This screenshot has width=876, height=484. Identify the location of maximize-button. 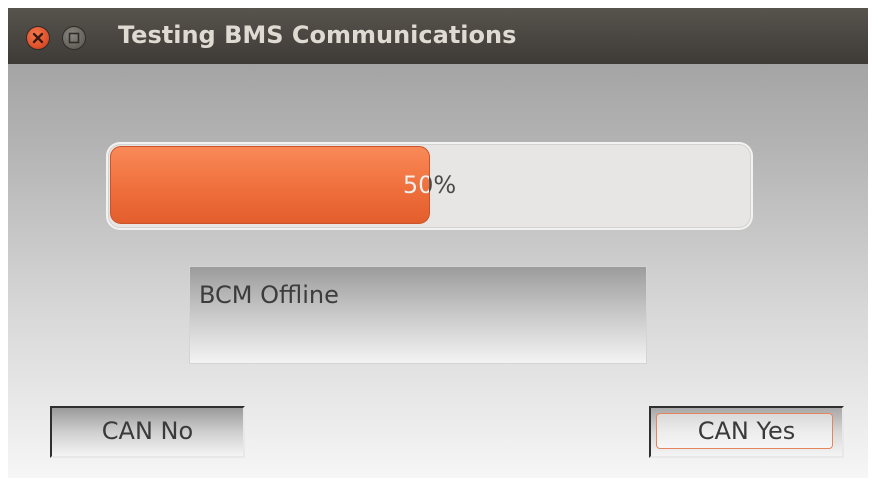
(74, 38).